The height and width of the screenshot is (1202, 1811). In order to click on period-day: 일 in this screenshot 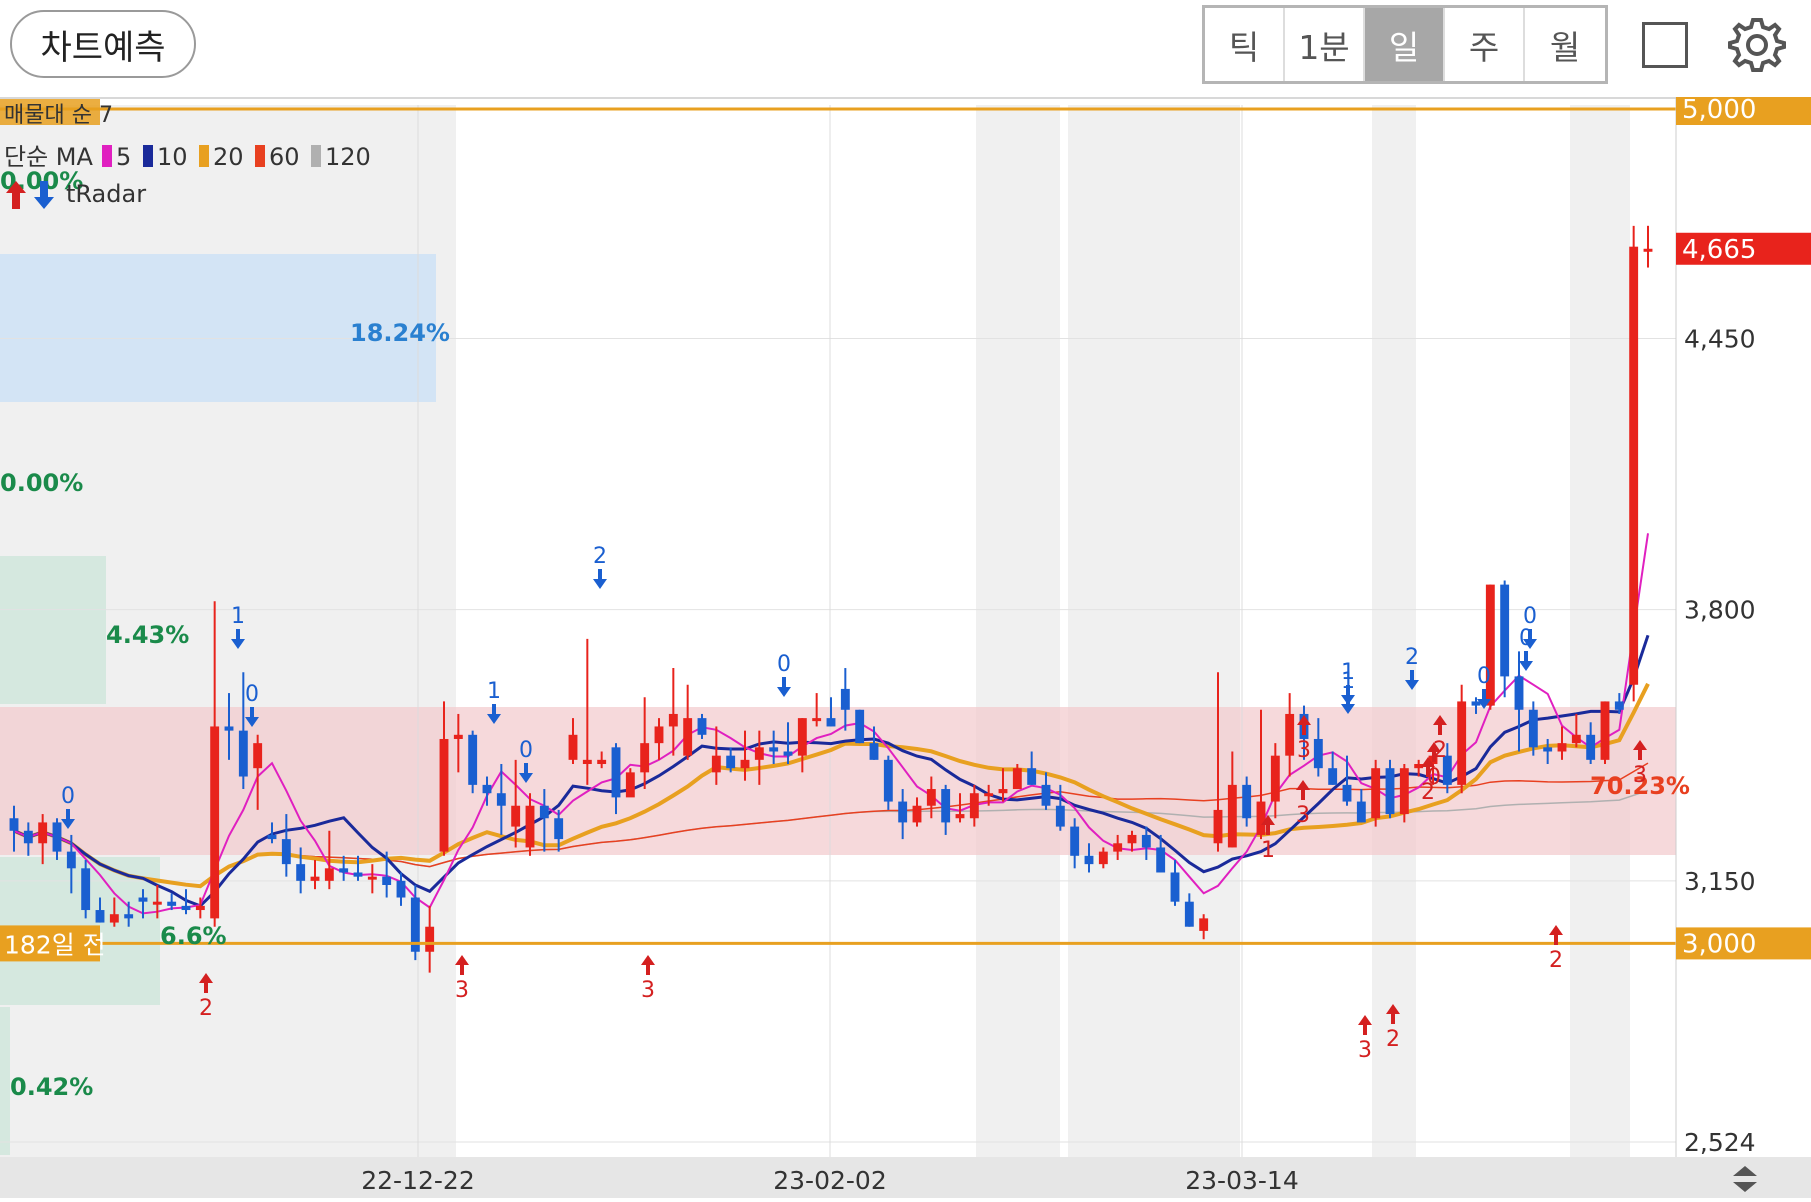, I will do `click(1405, 44)`.